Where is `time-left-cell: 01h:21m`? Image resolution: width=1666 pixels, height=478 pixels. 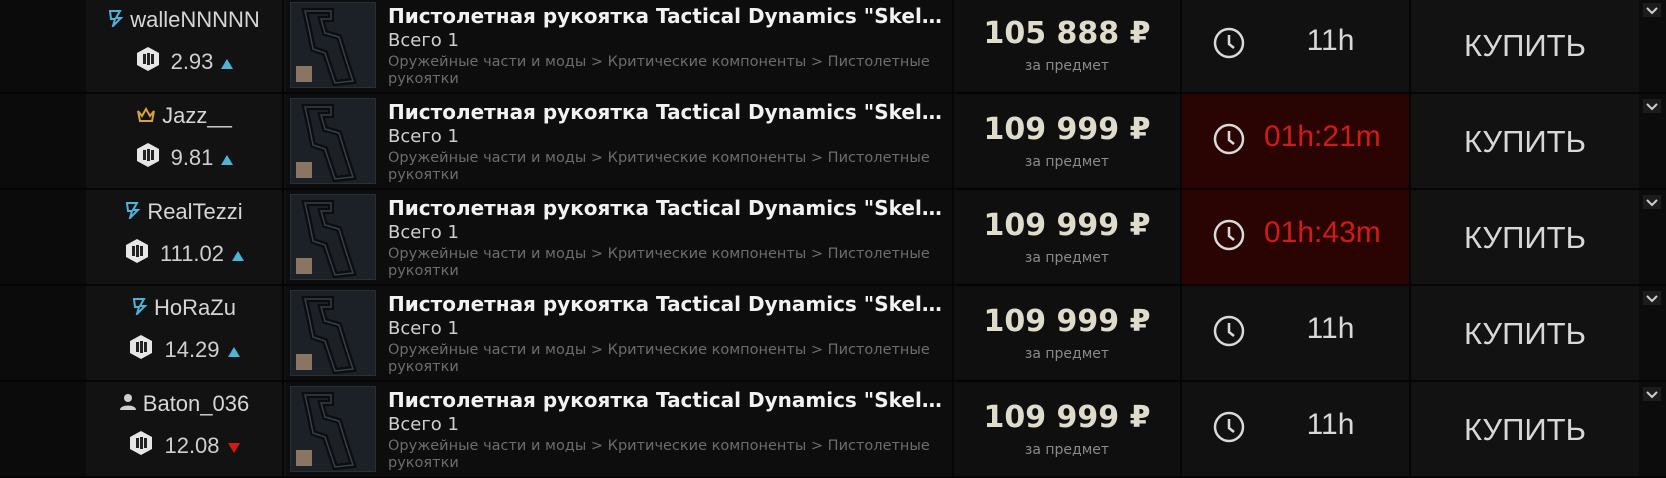
time-left-cell: 01h:21m is located at coordinates (1296, 141).